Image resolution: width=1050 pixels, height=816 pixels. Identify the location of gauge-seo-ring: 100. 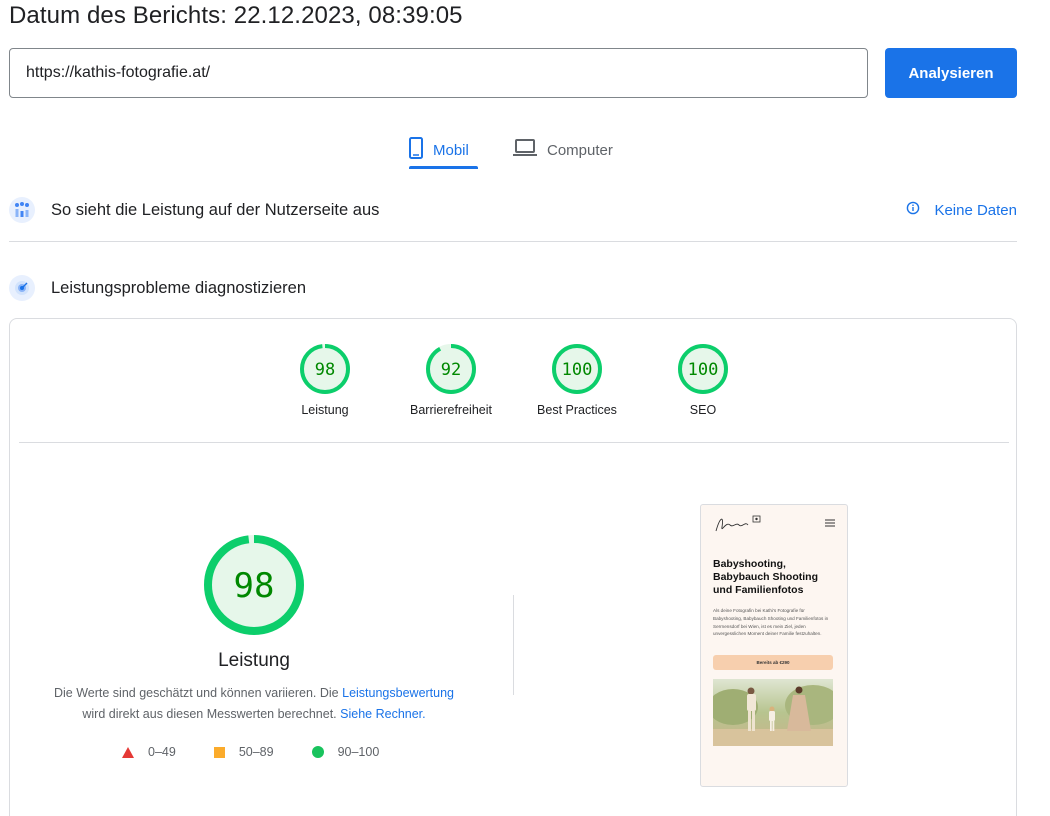
(703, 369).